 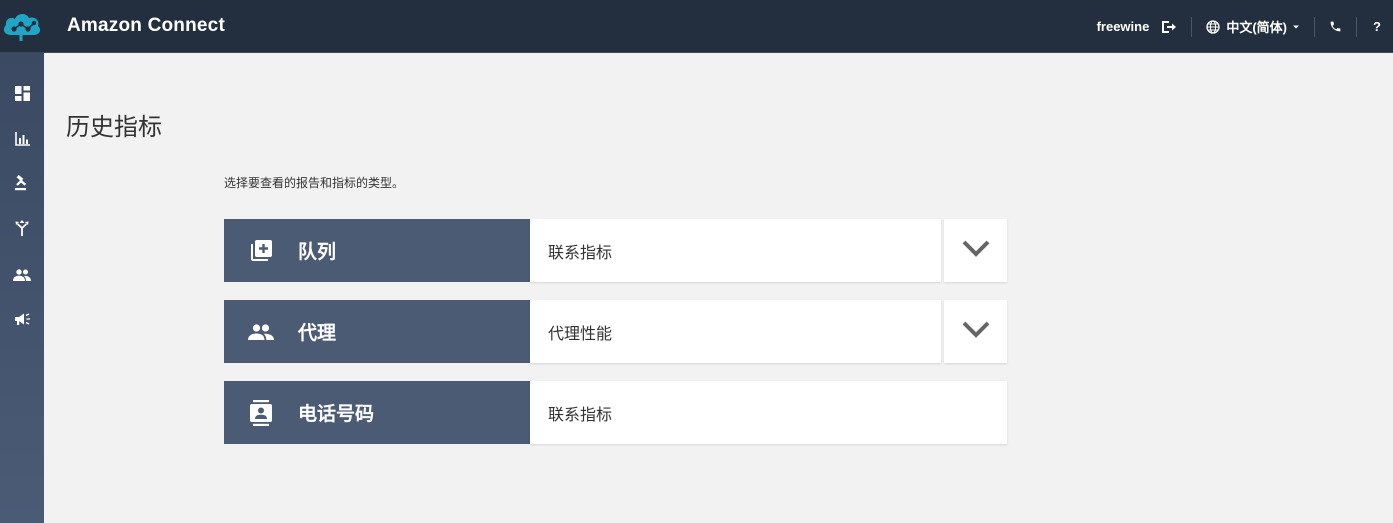 I want to click on routing-icon, so click(x=22, y=230).